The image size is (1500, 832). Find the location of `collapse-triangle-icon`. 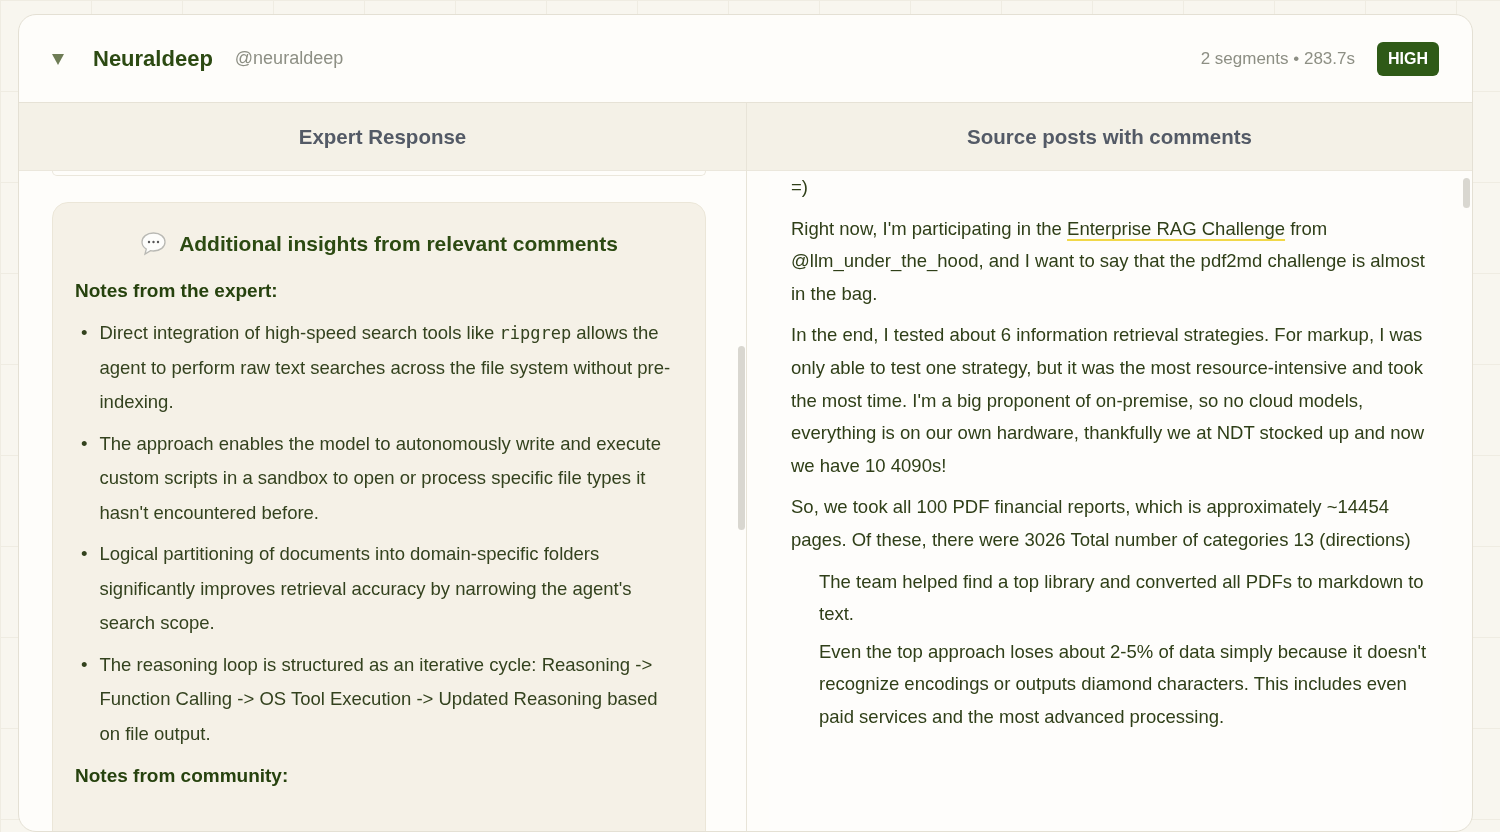

collapse-triangle-icon is located at coordinates (58, 58).